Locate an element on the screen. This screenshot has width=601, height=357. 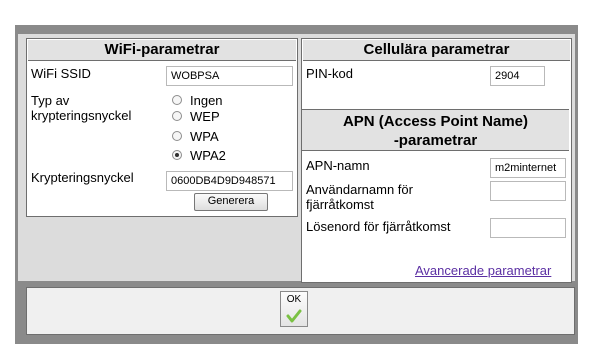
apn-name-label: APN-namn is located at coordinates (338, 165).